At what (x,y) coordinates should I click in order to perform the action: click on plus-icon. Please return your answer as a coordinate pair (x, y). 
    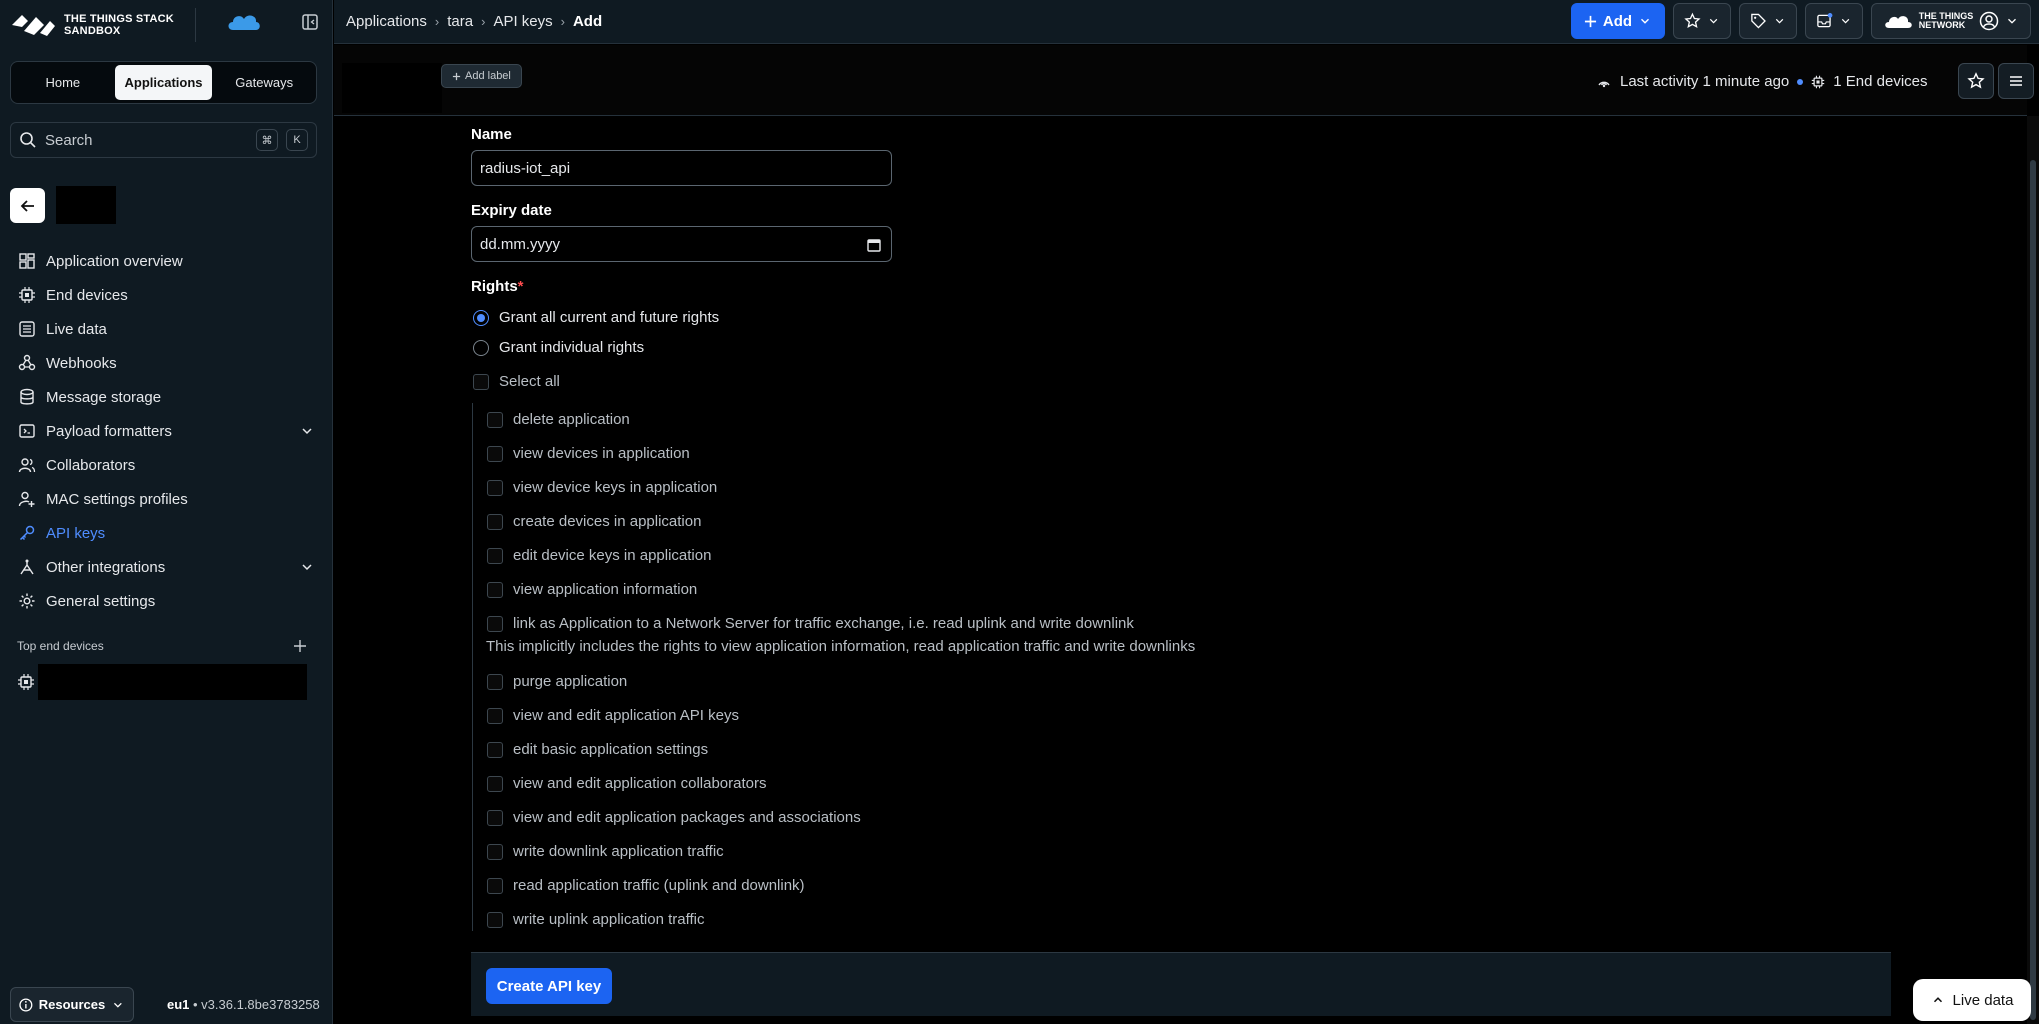
    Looking at the image, I should click on (300, 646).